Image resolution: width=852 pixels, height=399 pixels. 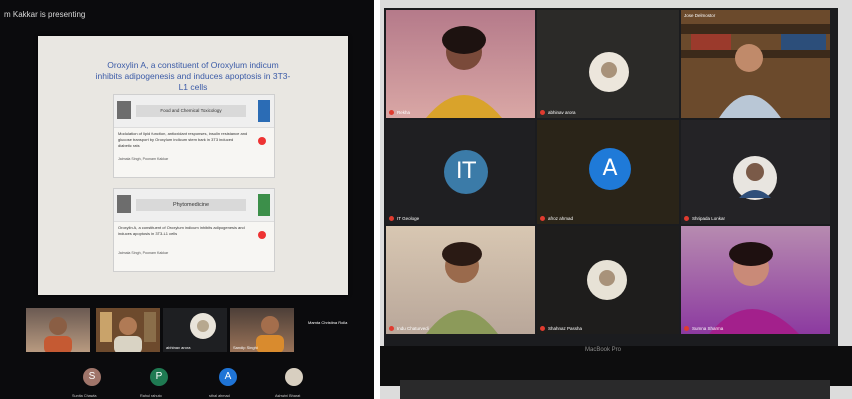 What do you see at coordinates (262, 330) in the screenshot?
I see `participant-thumbnail: Sandip Singhi` at bounding box center [262, 330].